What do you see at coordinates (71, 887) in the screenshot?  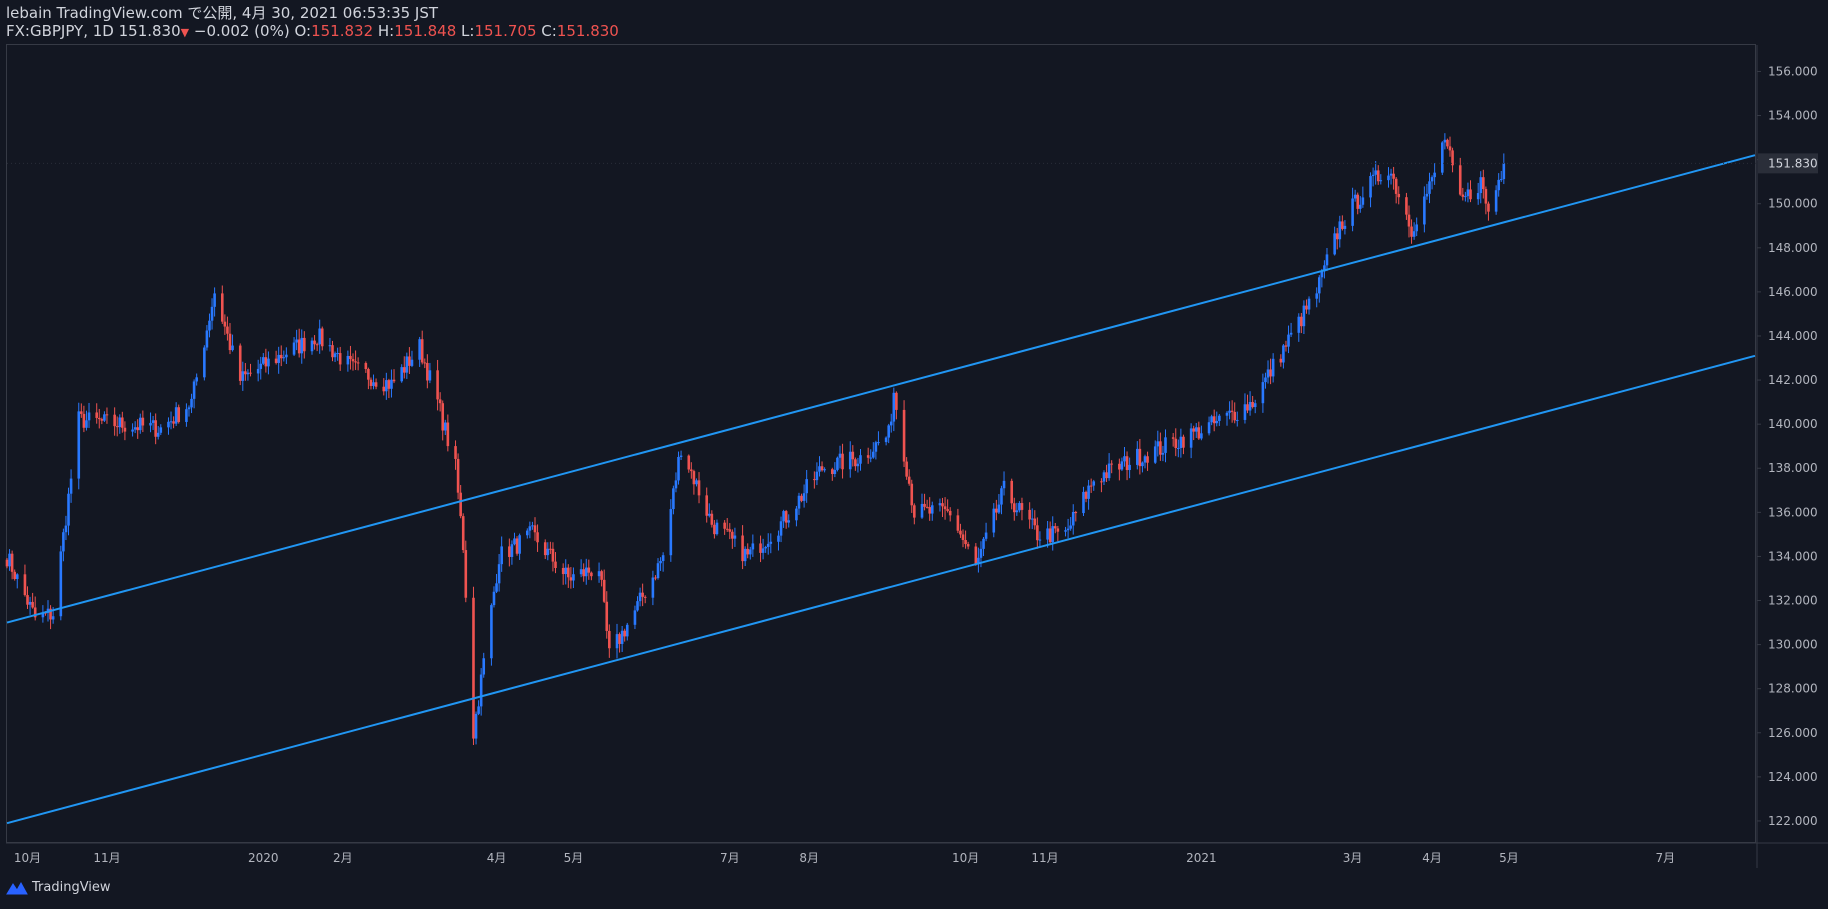 I see `brand-label: TradingView` at bounding box center [71, 887].